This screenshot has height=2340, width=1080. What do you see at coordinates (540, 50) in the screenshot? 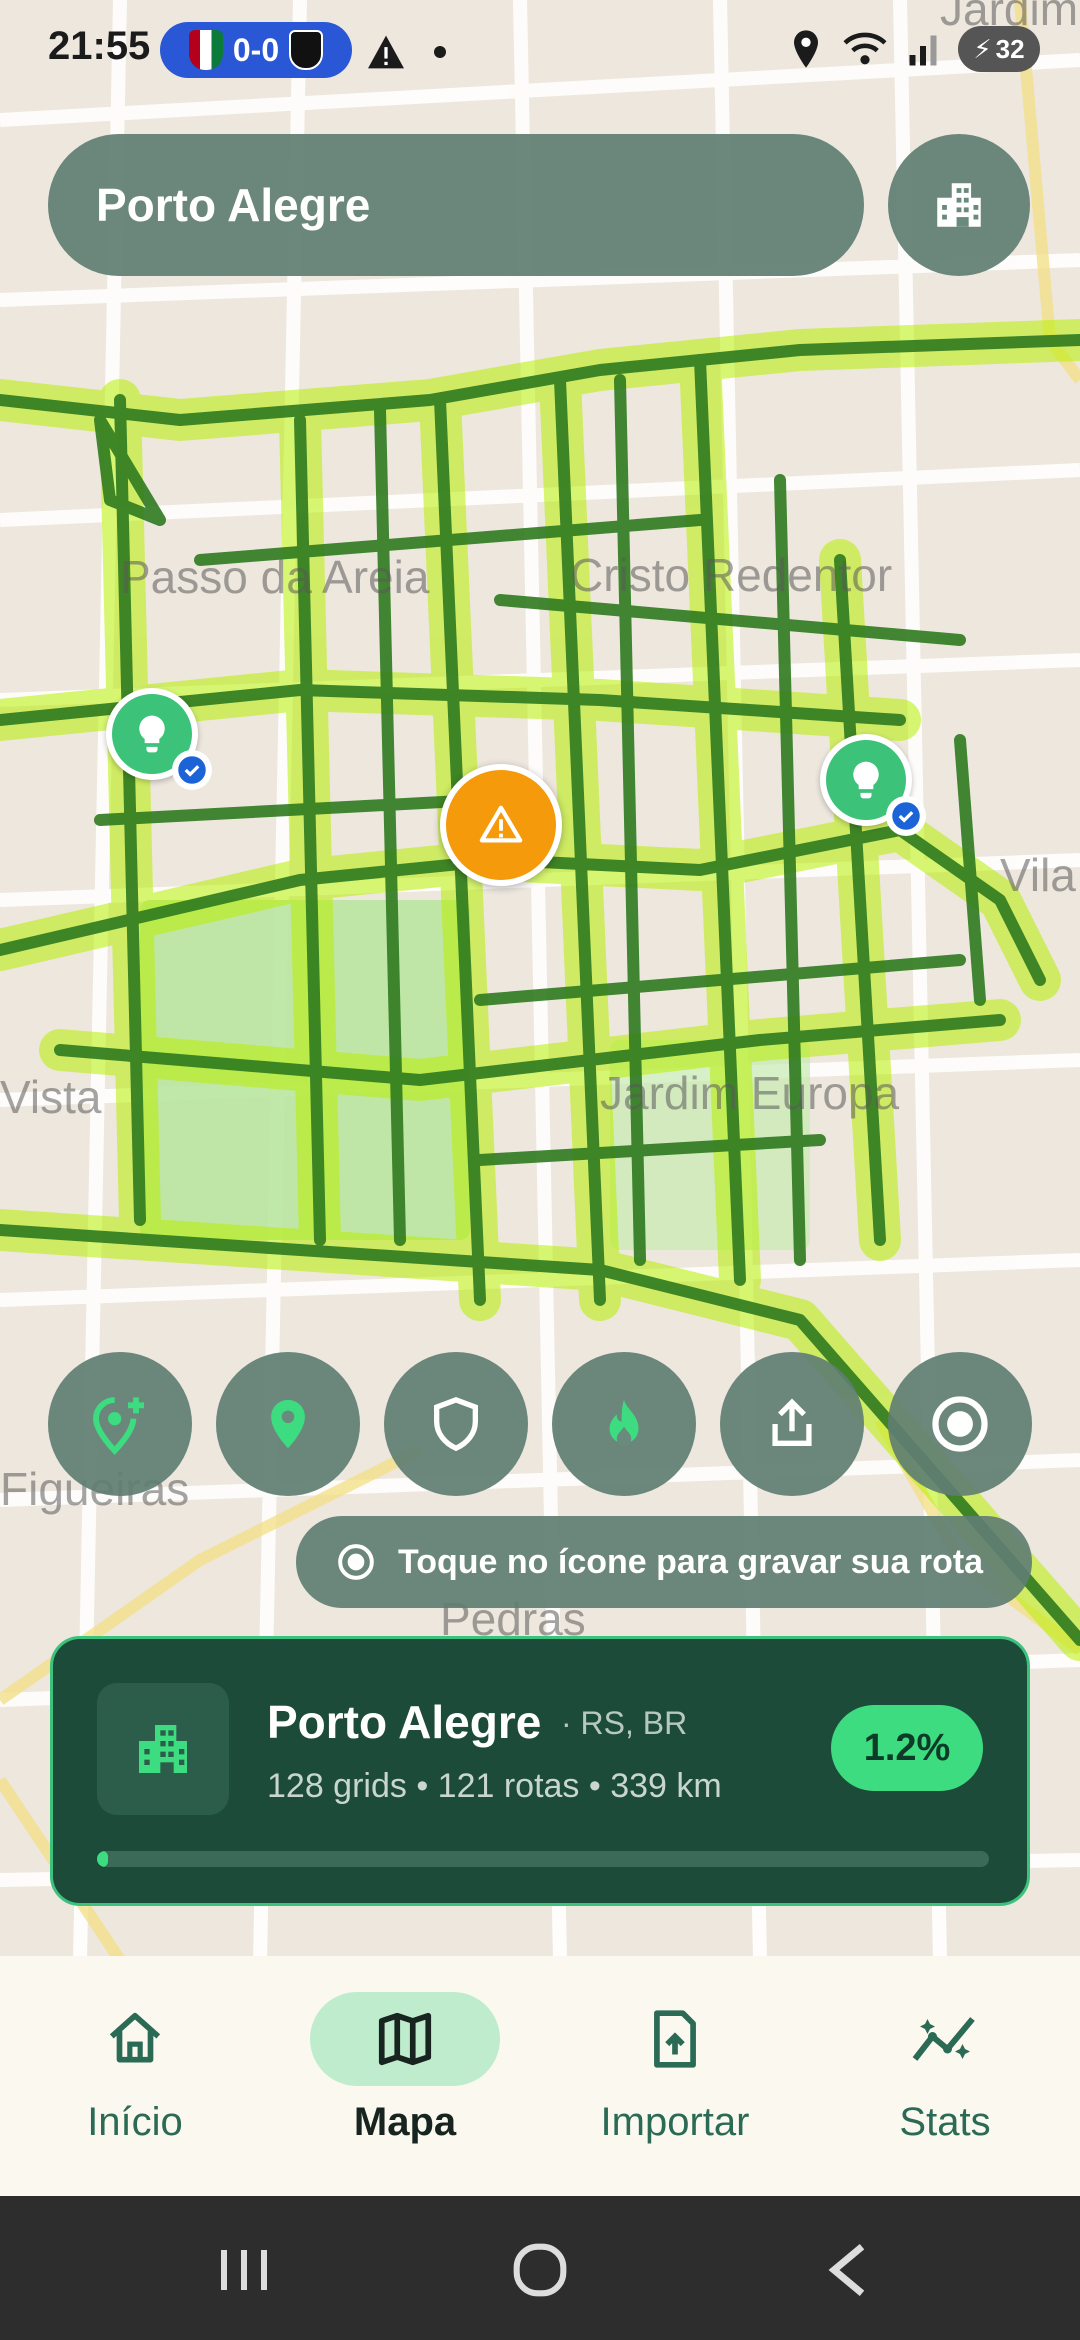
I see `status-bar: 21:55 0-0 ⚡ 32` at bounding box center [540, 50].